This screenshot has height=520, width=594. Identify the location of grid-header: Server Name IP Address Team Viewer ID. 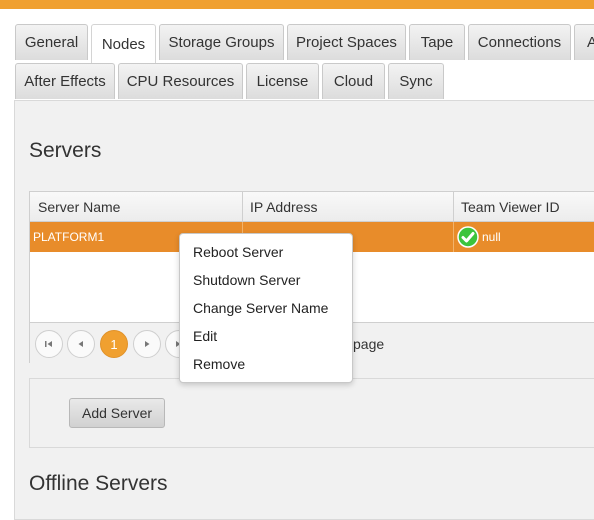
(312, 207).